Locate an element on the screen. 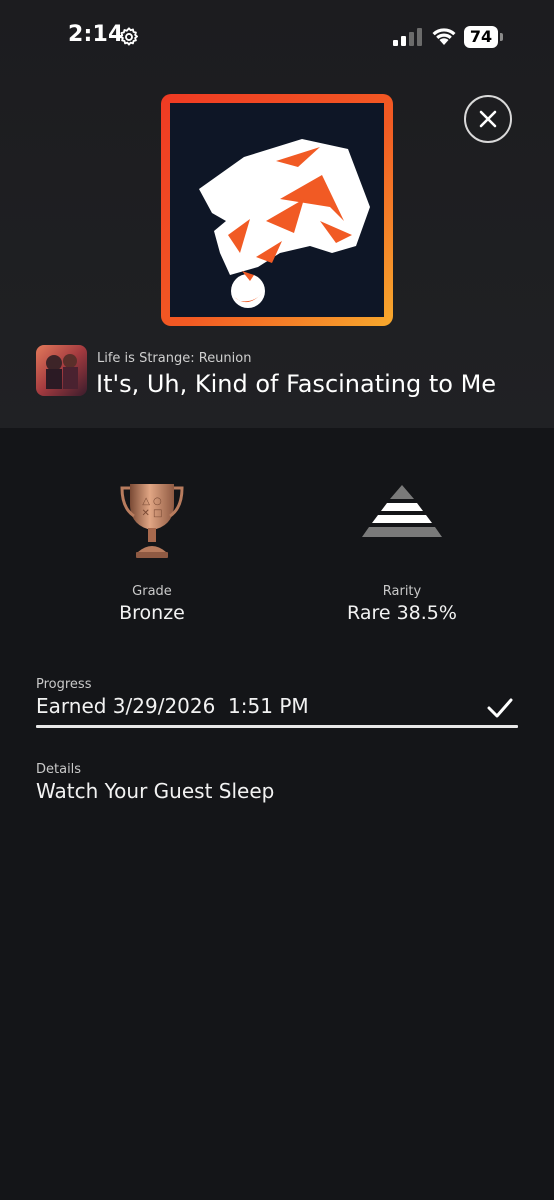 Image resolution: width=554 pixels, height=1200 pixels. progress-label: Progress is located at coordinates (64, 684).